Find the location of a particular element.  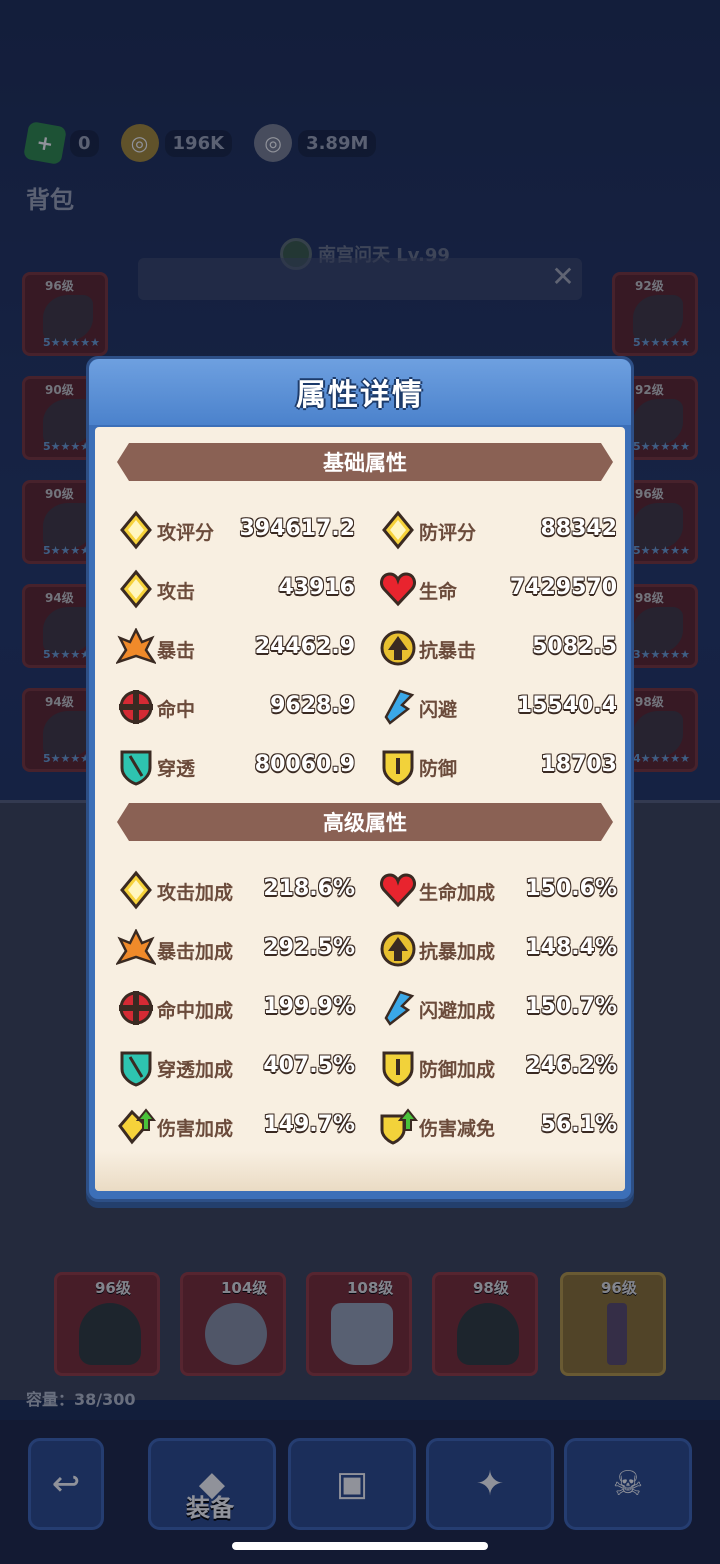

stat-label: 闪避加成 is located at coordinates (457, 1011).